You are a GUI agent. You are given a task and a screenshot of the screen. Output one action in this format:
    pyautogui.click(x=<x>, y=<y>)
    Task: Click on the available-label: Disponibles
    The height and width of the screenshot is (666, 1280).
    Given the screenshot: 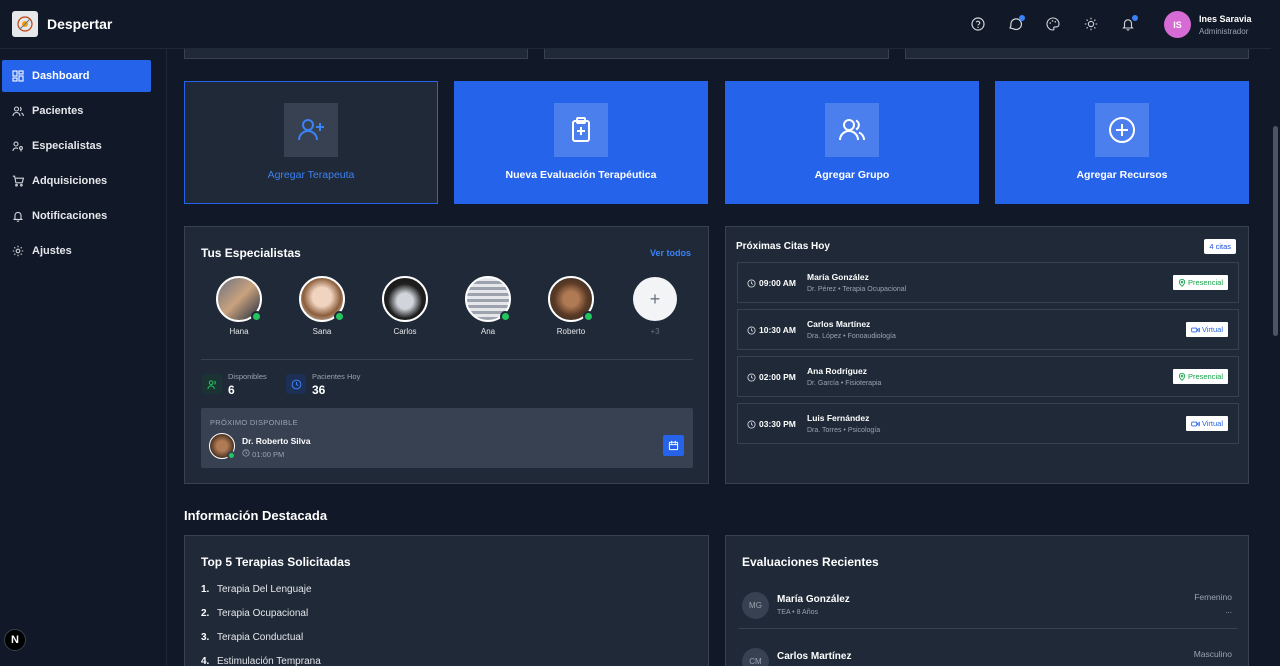 What is the action you would take?
    pyautogui.click(x=247, y=376)
    